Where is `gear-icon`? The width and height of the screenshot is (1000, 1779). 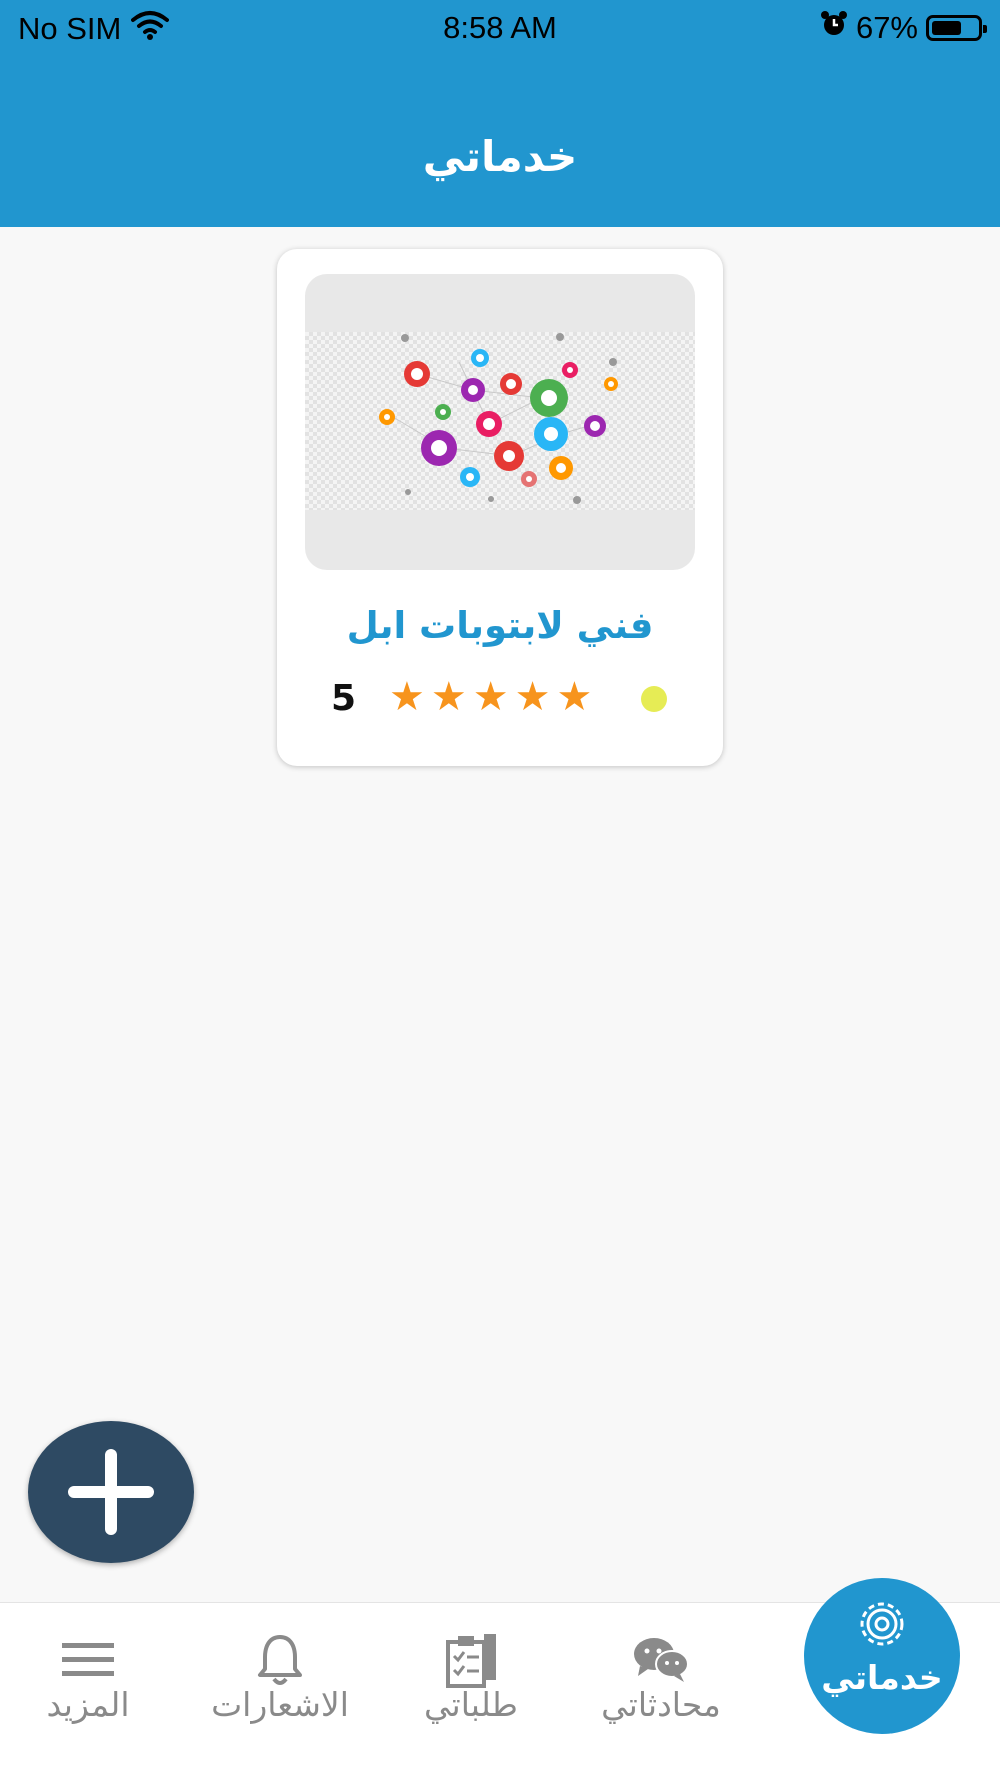
gear-icon is located at coordinates (882, 1624).